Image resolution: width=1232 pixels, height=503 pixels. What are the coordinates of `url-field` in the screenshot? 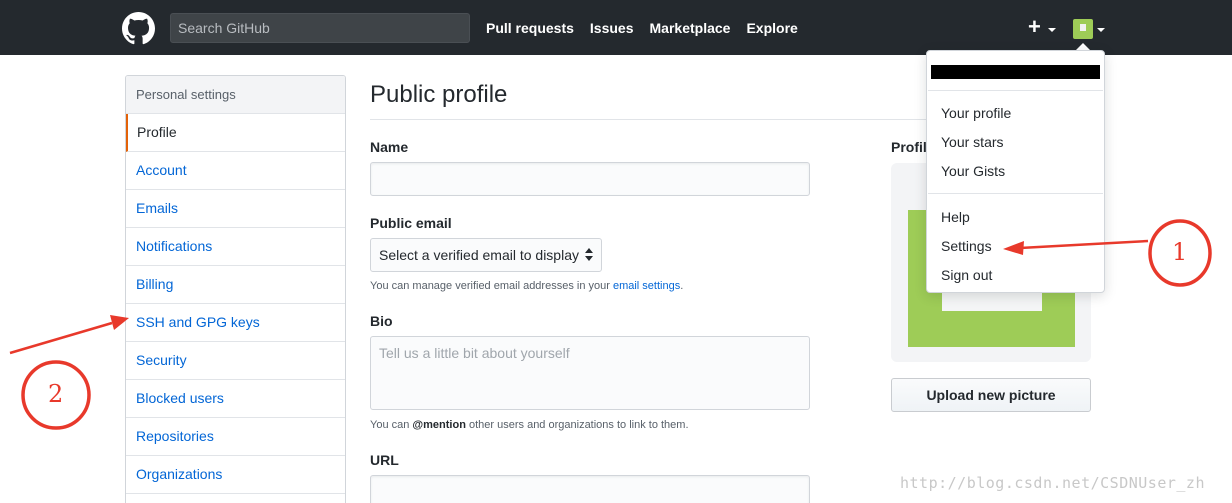 It's located at (590, 489).